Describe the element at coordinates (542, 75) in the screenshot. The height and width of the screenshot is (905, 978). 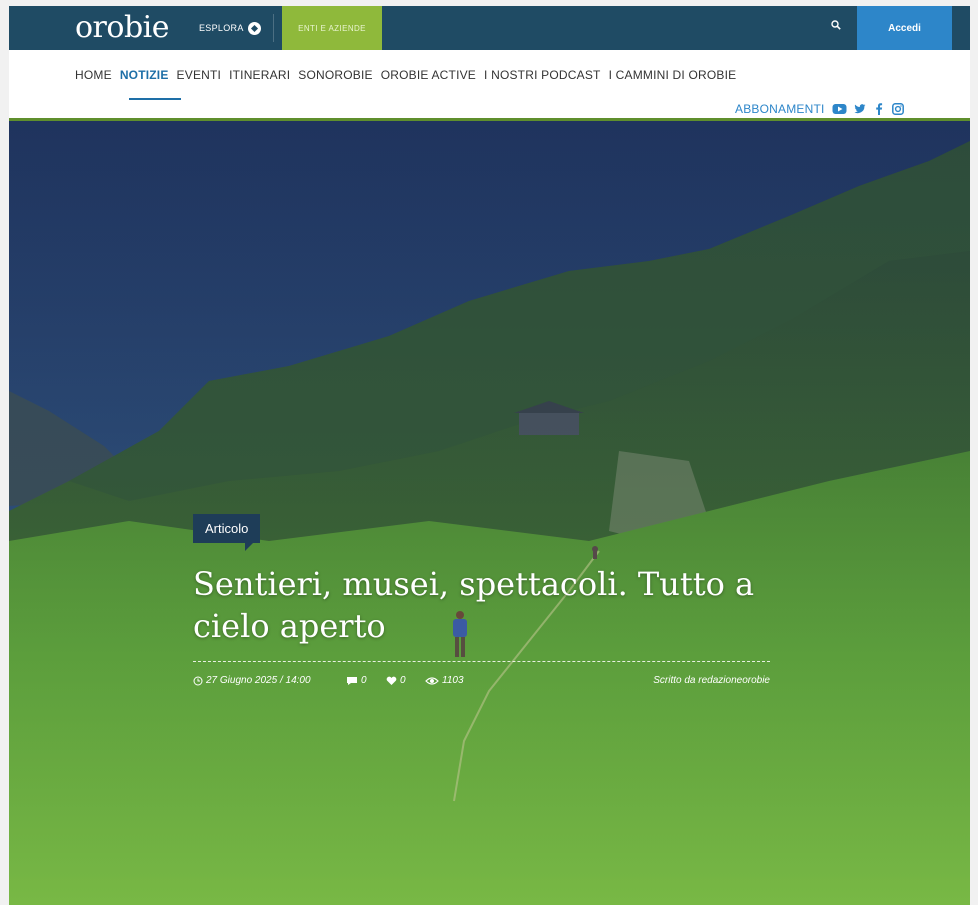
I see `nav-item-podcast: I NOSTRI PODCAST` at that location.